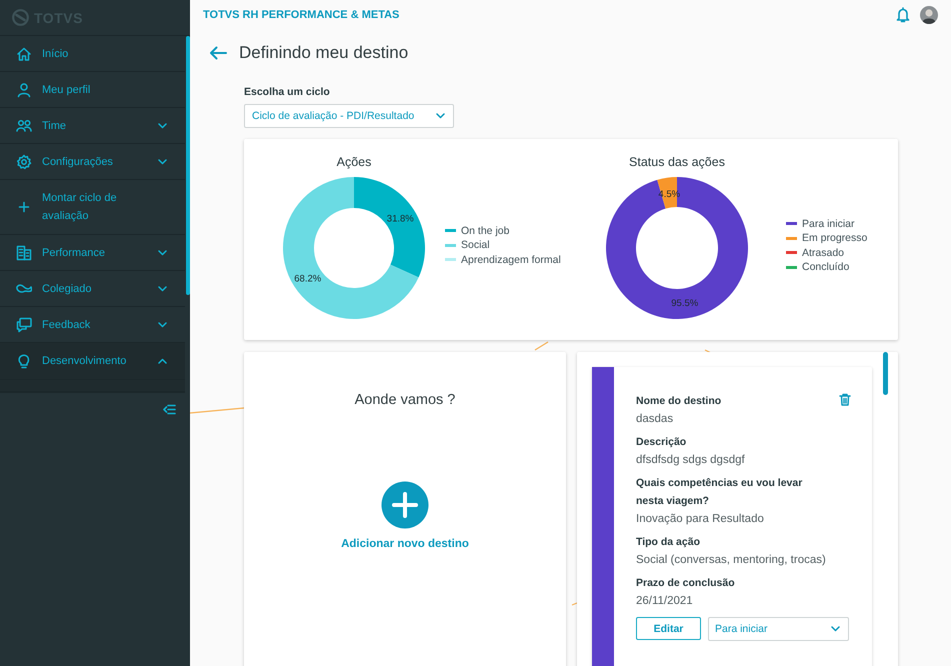 This screenshot has width=951, height=666. What do you see at coordinates (475, 245) in the screenshot?
I see `legend-label: Social` at bounding box center [475, 245].